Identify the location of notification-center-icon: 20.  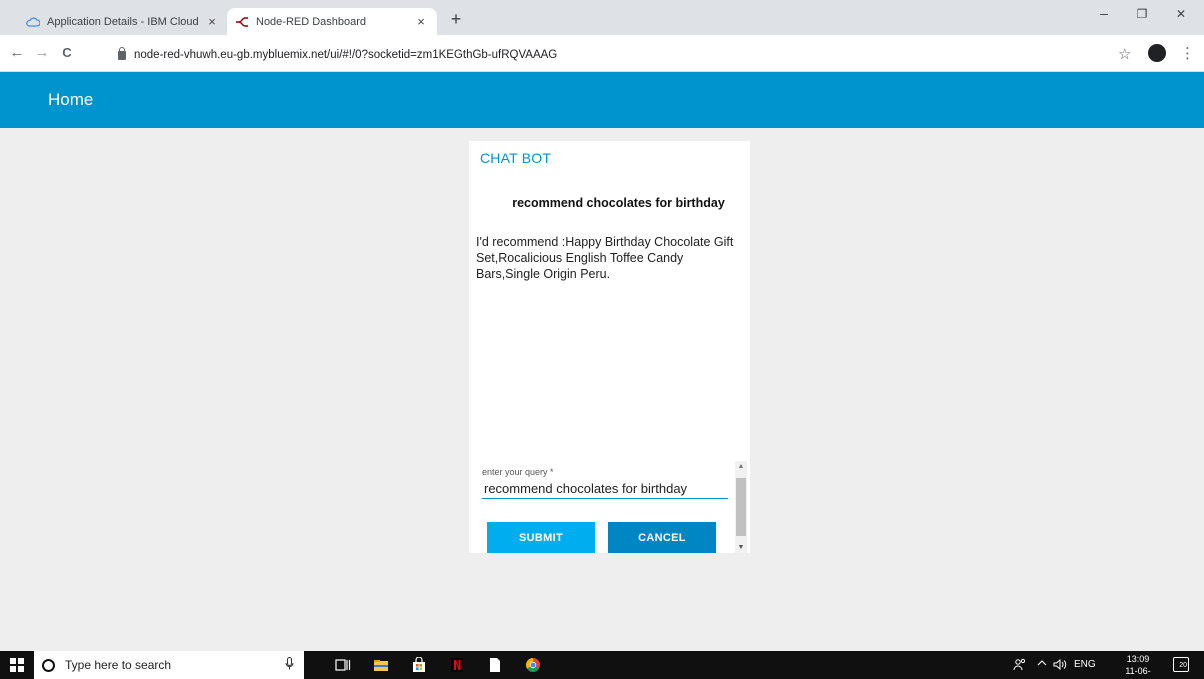
(1181, 664).